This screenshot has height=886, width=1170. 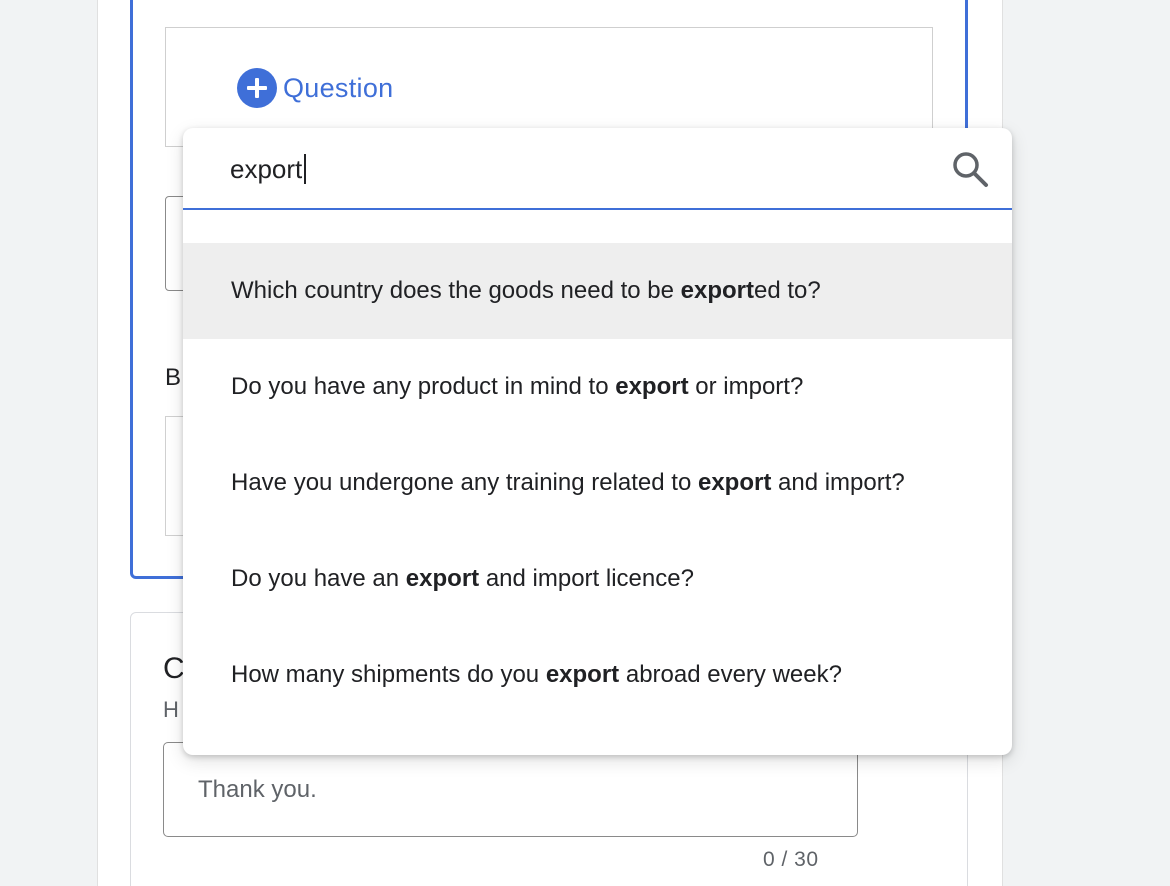 What do you see at coordinates (305, 169) in the screenshot?
I see `text-caret` at bounding box center [305, 169].